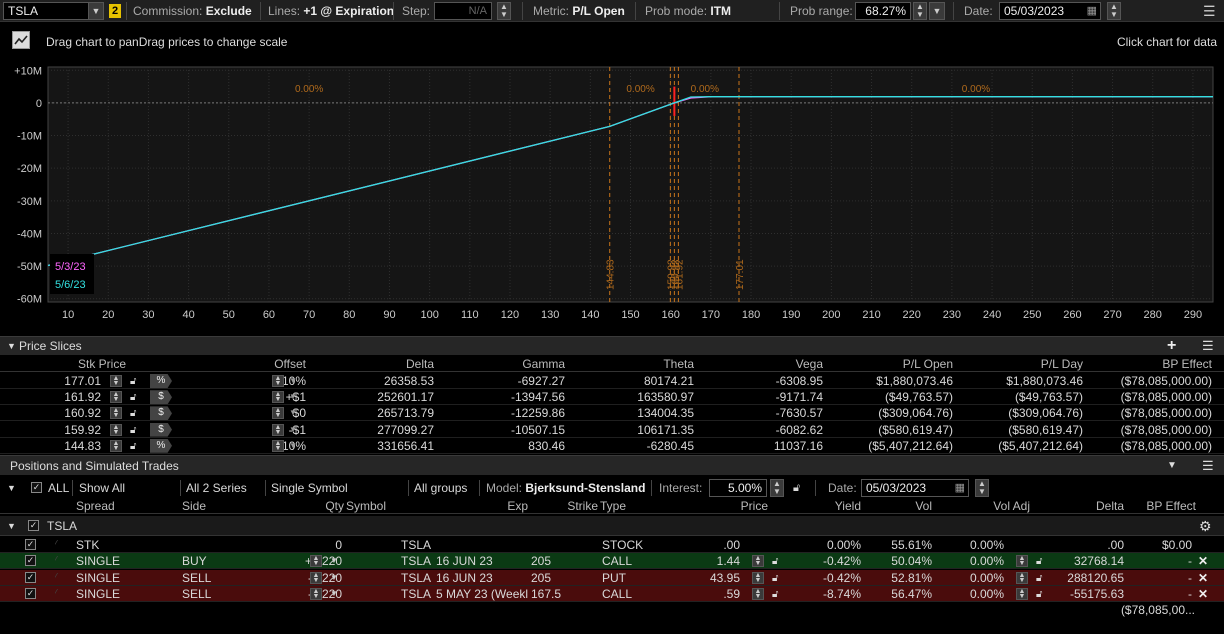  What do you see at coordinates (920, 11) in the screenshot?
I see `probrange-spinner: ▲ ▼` at bounding box center [920, 11].